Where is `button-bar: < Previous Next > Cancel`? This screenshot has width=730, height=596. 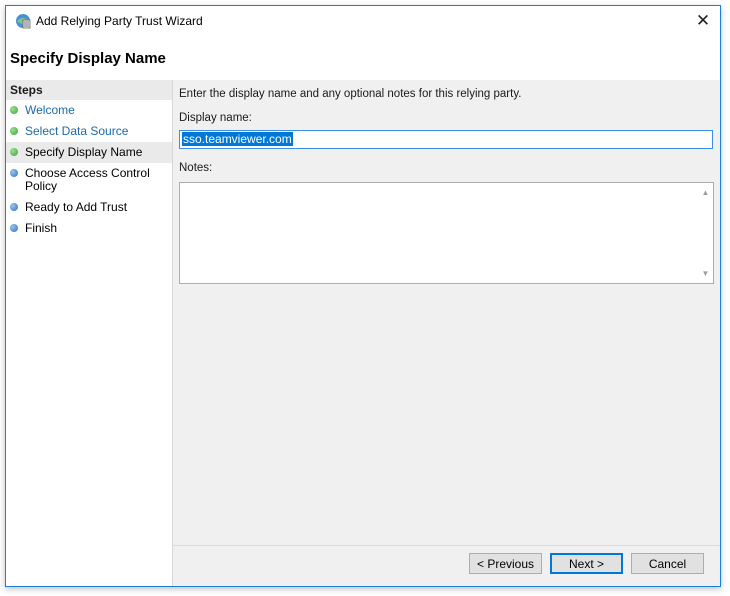 button-bar: < Previous Next > Cancel is located at coordinates (446, 565).